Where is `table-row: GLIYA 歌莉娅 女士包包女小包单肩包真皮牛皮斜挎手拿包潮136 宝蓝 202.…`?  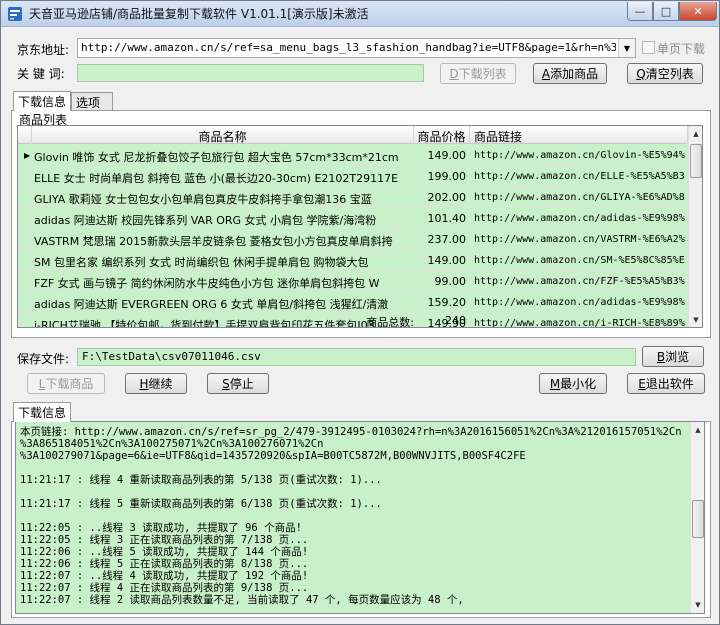 table-row: GLIYA 歌莉娅 女士包包女小包单肩包真皮牛皮斜挎手拿包潮136 宝蓝 202.… is located at coordinates (353, 197).